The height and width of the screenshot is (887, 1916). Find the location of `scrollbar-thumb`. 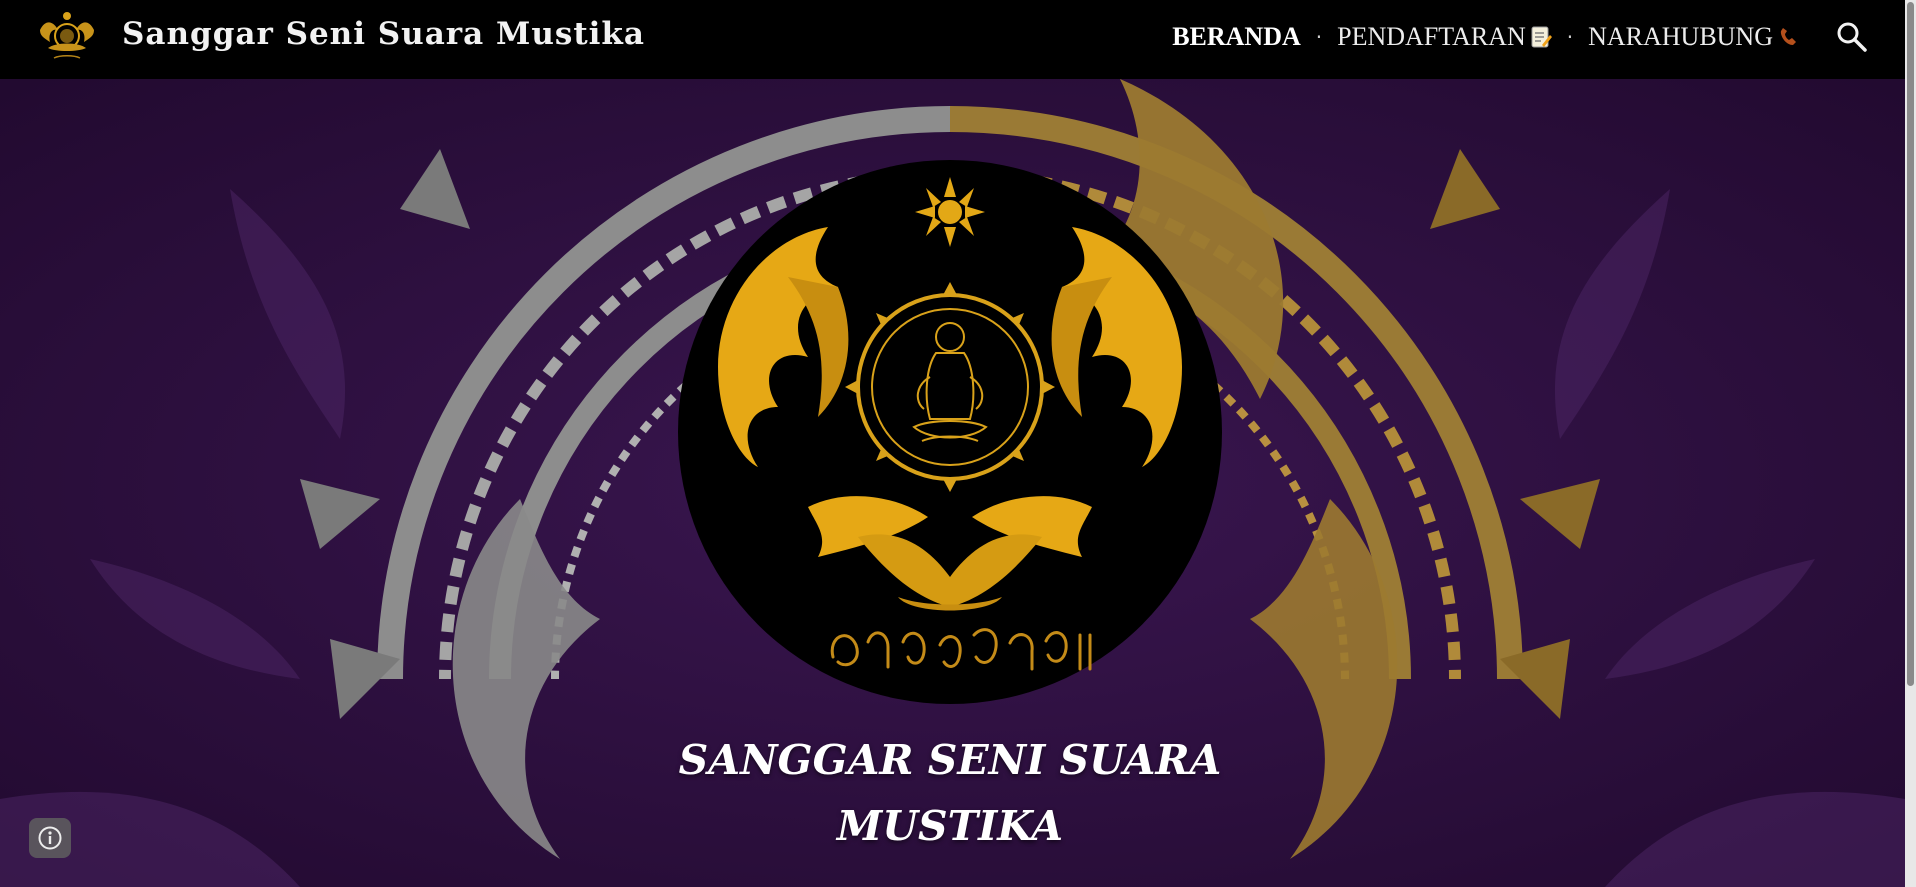

scrollbar-thumb is located at coordinates (1910, 344).